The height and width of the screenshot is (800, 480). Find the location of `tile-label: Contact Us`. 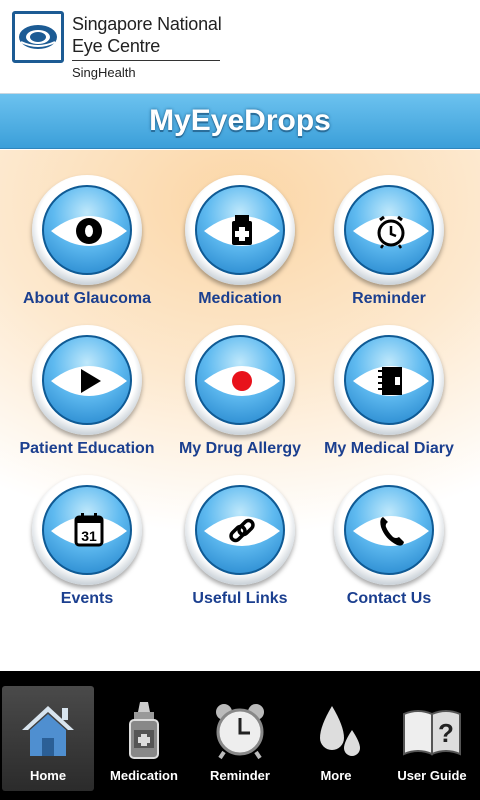

tile-label: Contact Us is located at coordinates (389, 598).